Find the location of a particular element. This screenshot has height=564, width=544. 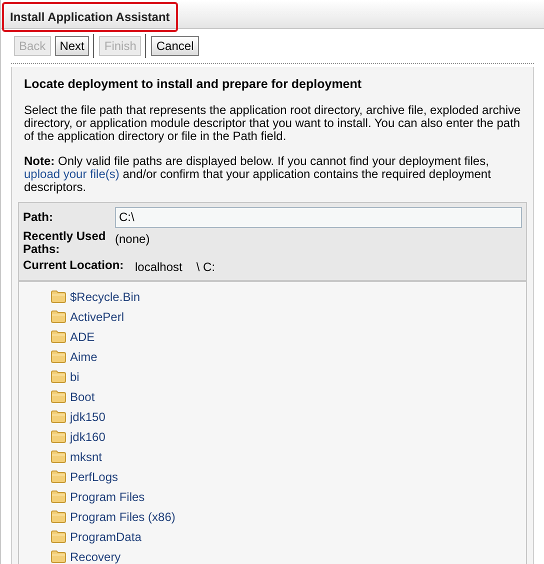

window-title: Install Application Assistant is located at coordinates (90, 17).